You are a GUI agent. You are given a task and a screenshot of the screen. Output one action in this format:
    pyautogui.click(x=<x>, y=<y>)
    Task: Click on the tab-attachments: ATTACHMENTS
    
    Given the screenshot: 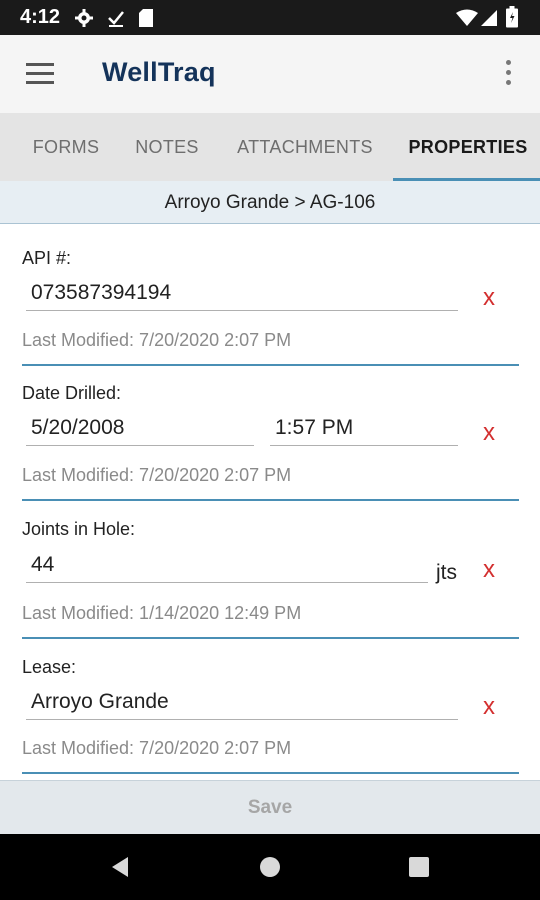 What is the action you would take?
    pyautogui.click(x=305, y=147)
    